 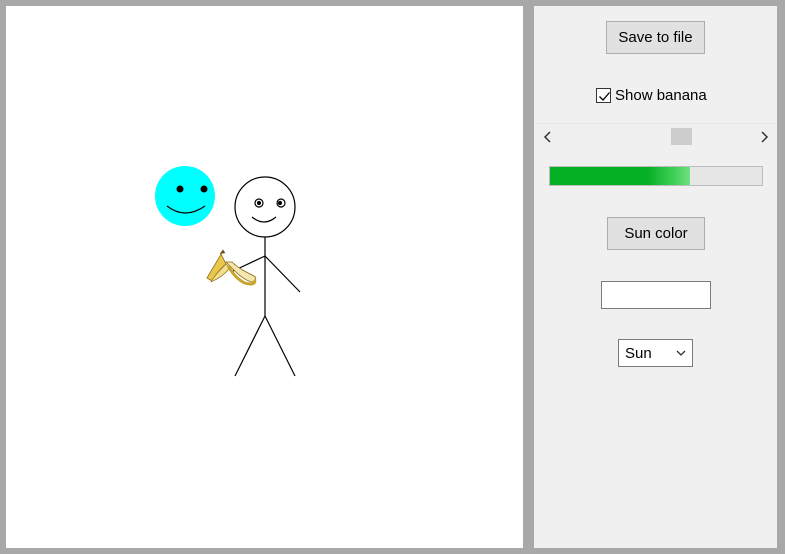 What do you see at coordinates (656, 295) in the screenshot?
I see `text-input` at bounding box center [656, 295].